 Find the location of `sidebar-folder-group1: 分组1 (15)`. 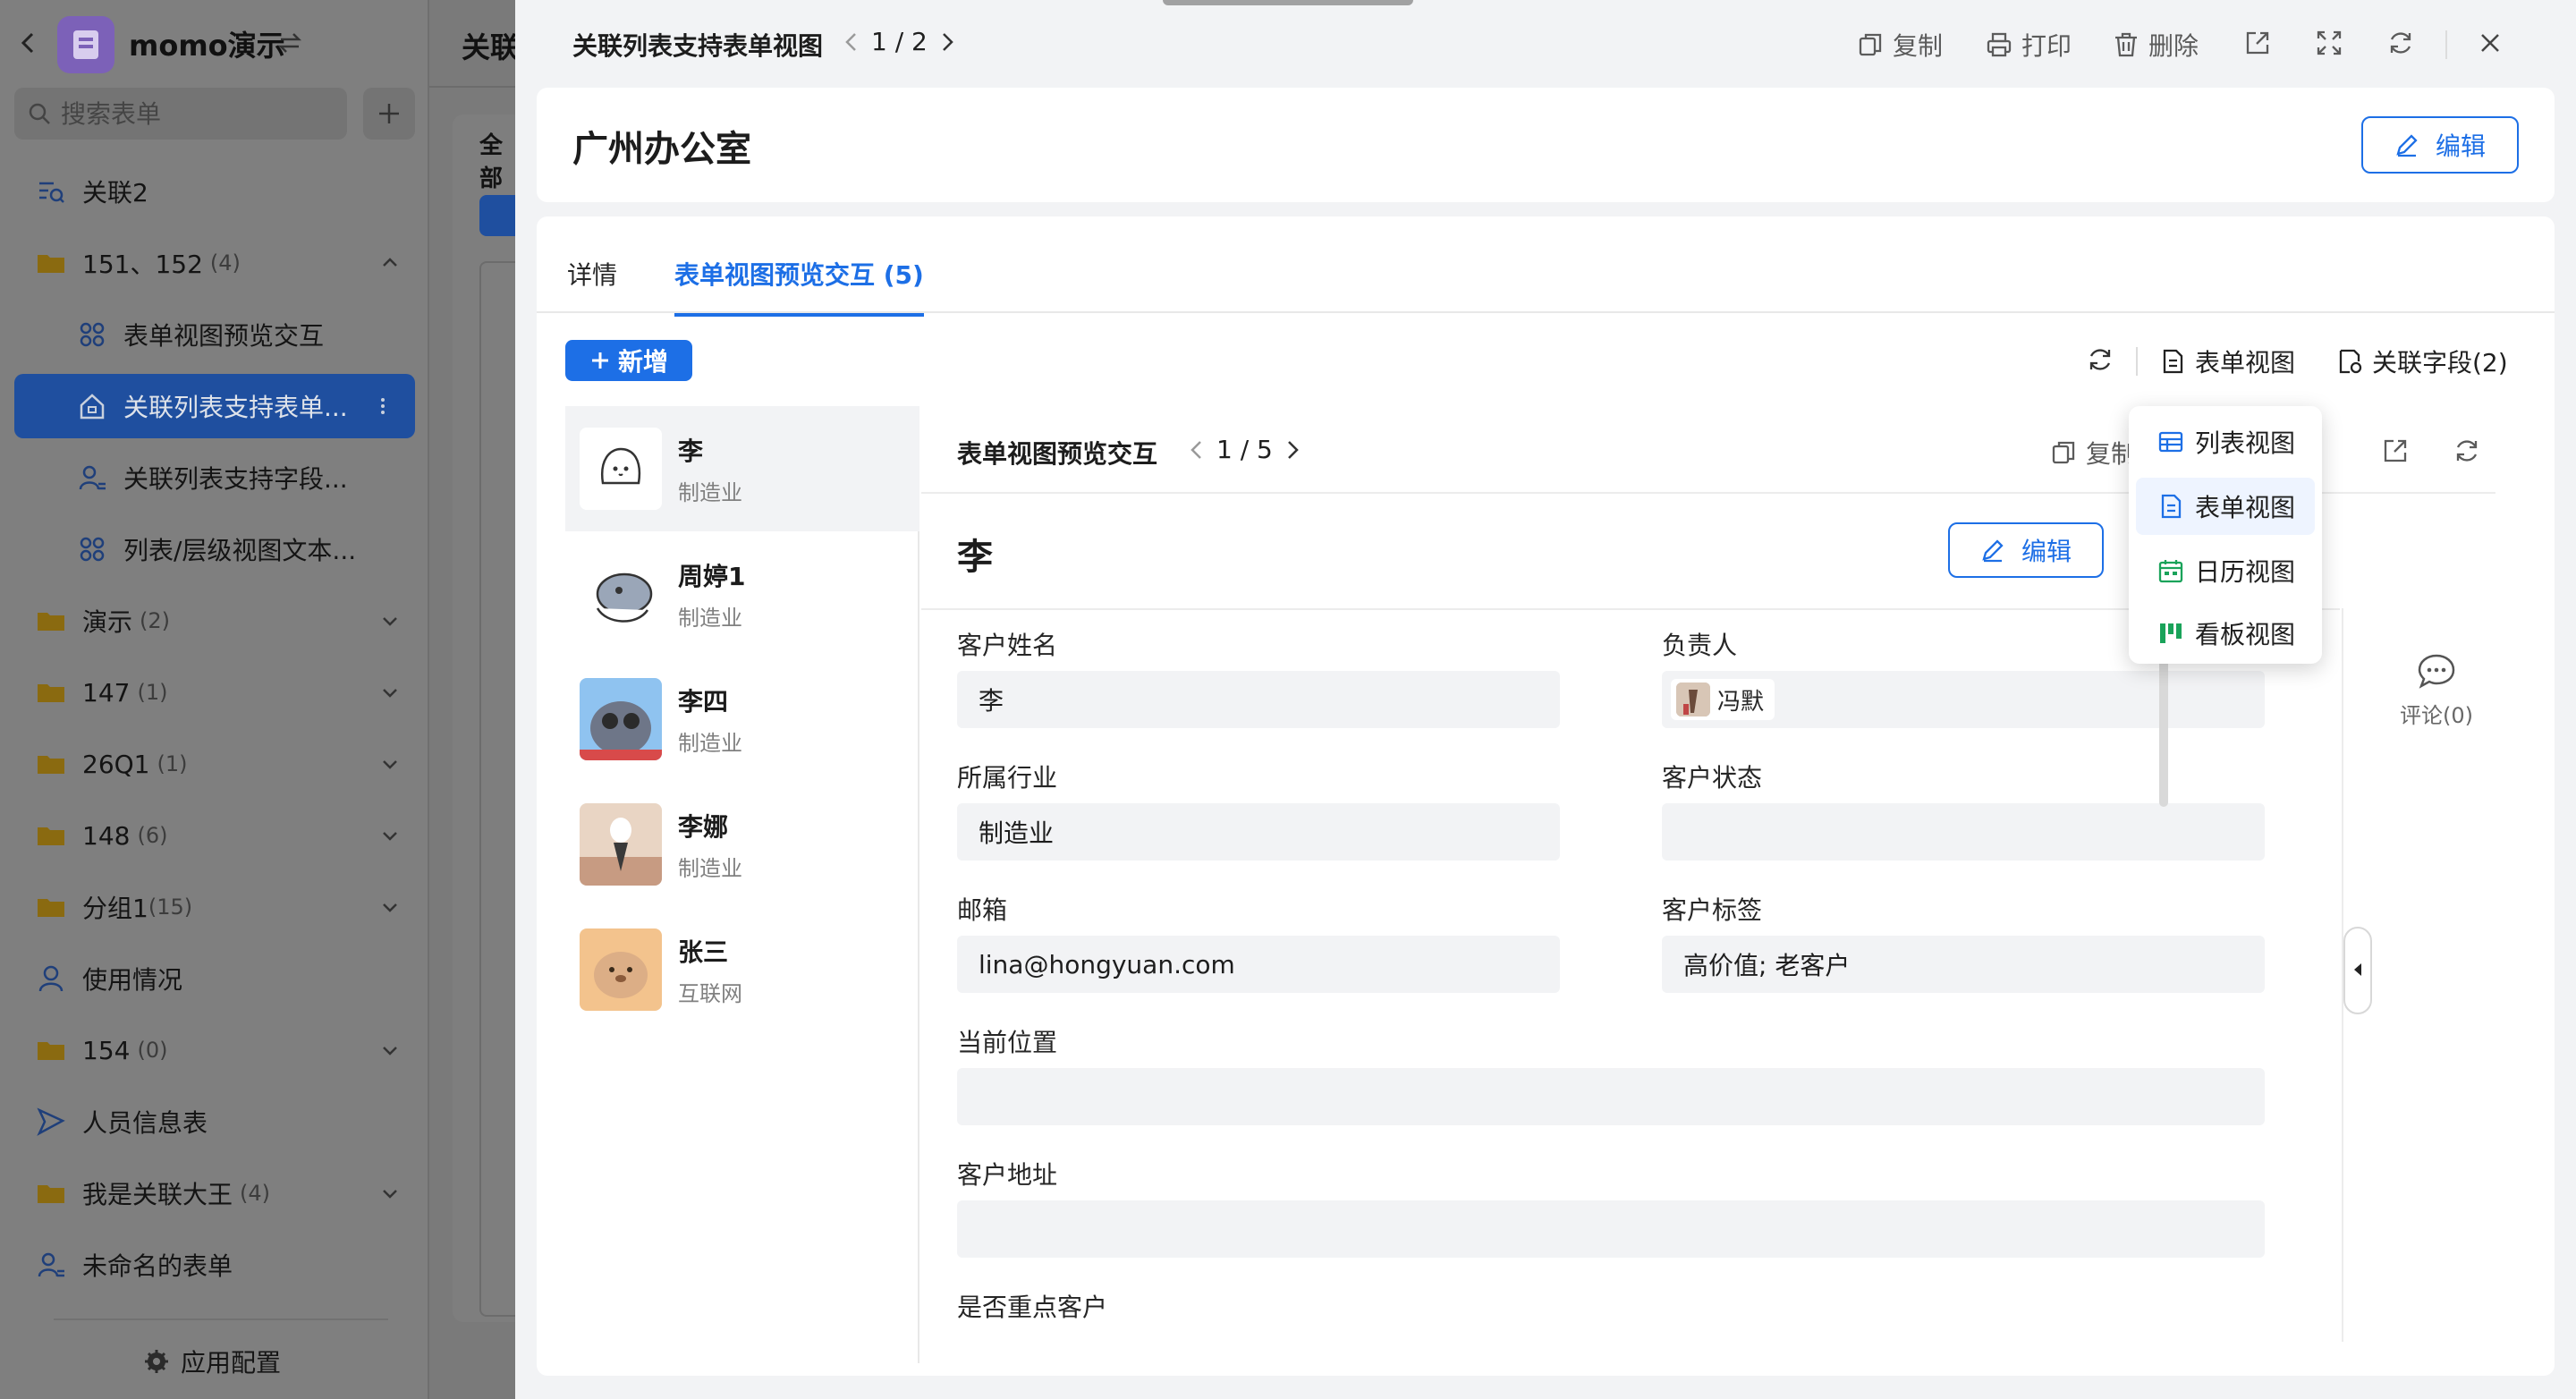

sidebar-folder-group1: 分组1 (15) is located at coordinates (214, 907).